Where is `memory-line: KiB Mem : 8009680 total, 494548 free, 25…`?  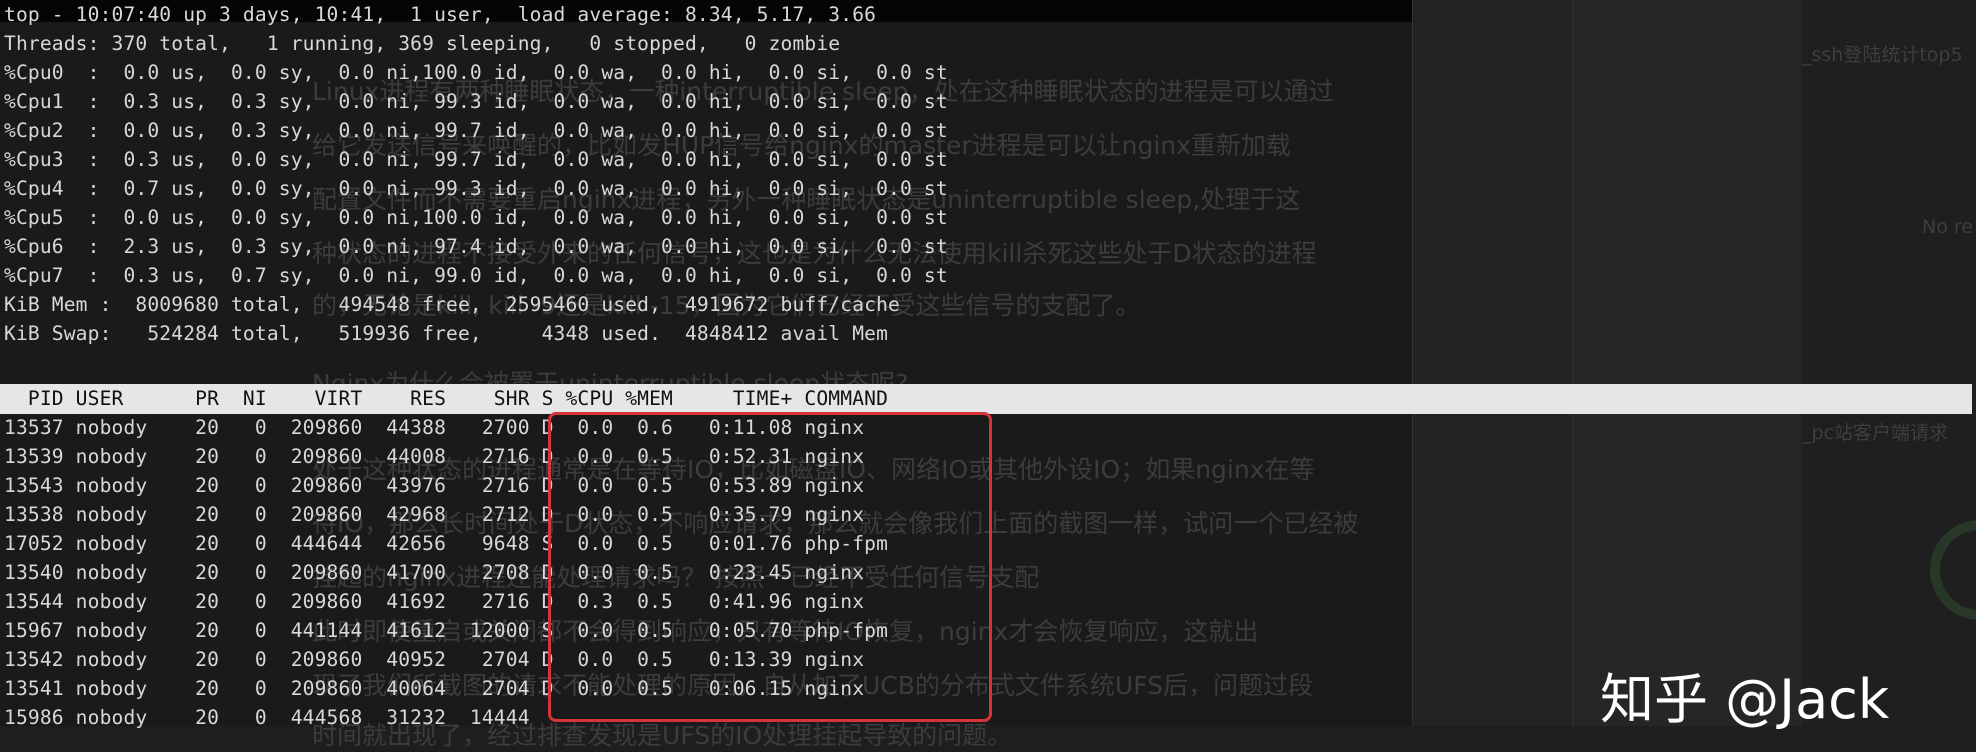 memory-line: KiB Mem : 8009680 total, 494548 free, 25… is located at coordinates (452, 304).